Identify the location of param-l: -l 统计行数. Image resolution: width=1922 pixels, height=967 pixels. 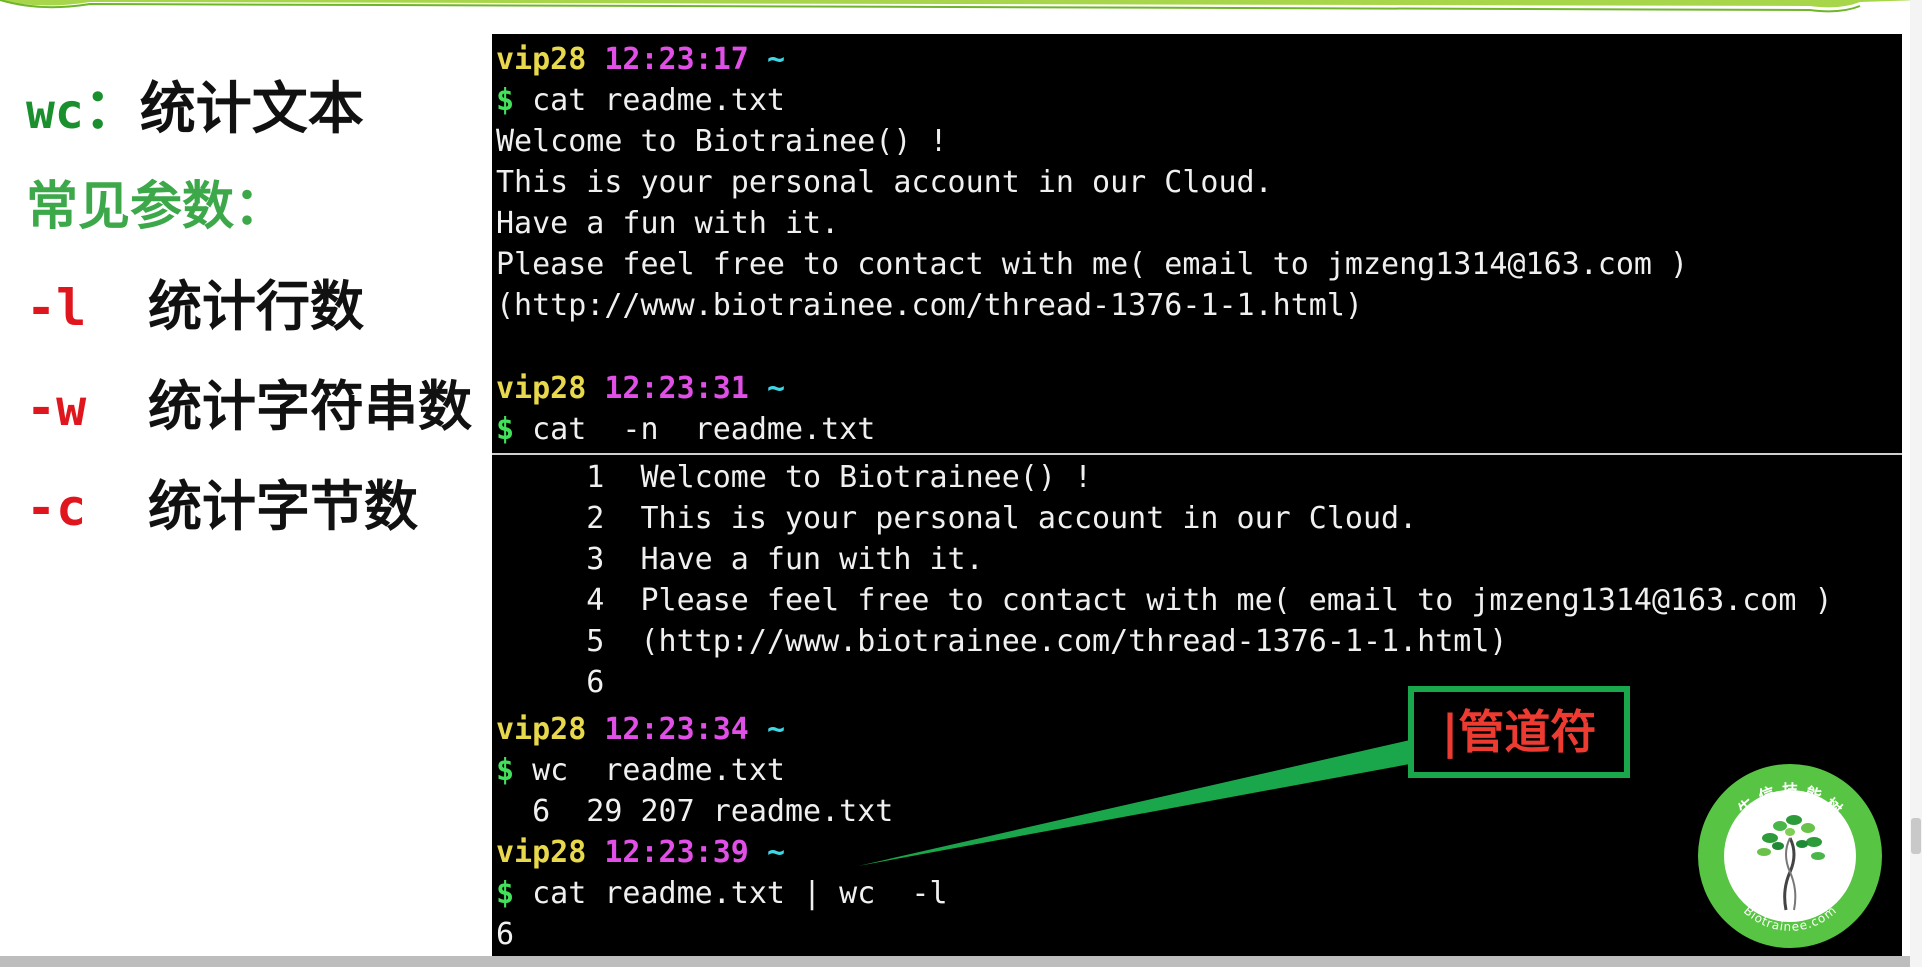
(195, 301).